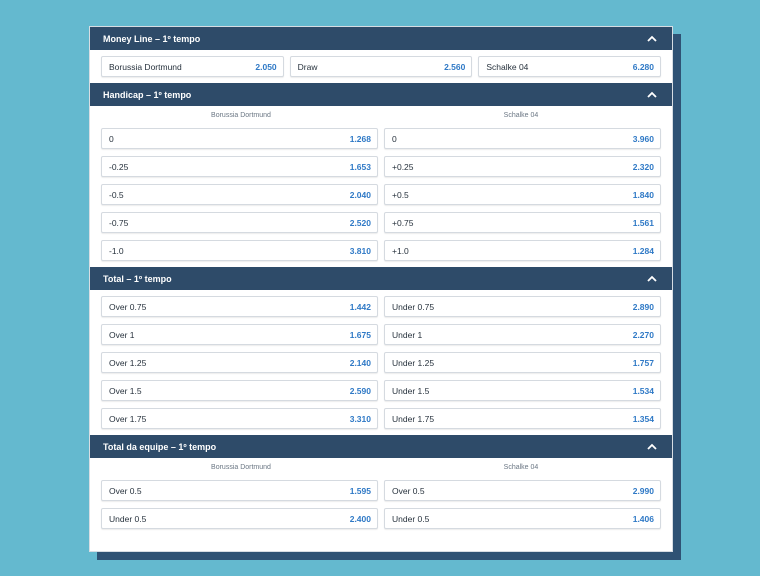 This screenshot has width=760, height=576. I want to click on bet-label: Under 1.25, so click(413, 362).